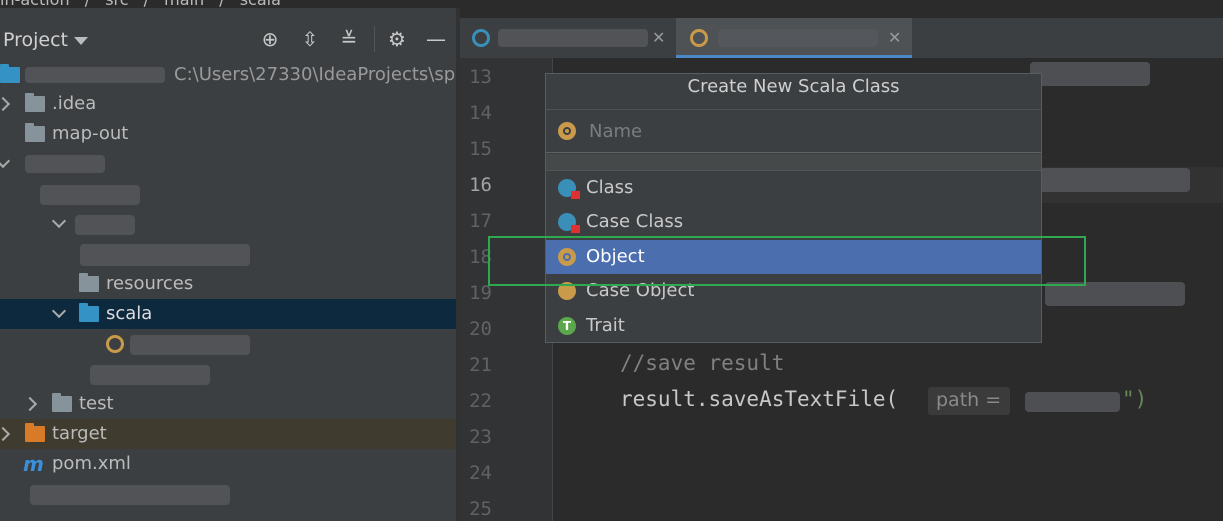 This screenshot has width=1223, height=521. I want to click on tree-item-label: target, so click(79, 433).